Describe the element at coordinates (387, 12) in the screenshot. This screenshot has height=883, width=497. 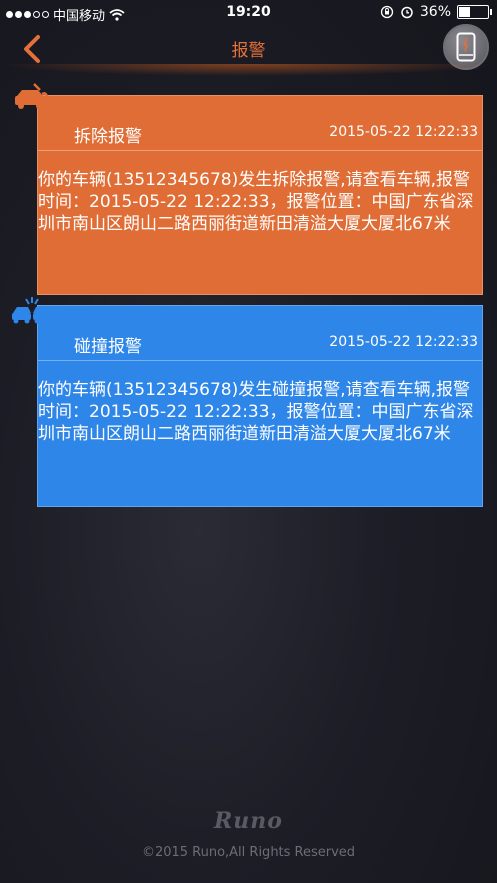
I see `rotation-lock-icon` at that location.